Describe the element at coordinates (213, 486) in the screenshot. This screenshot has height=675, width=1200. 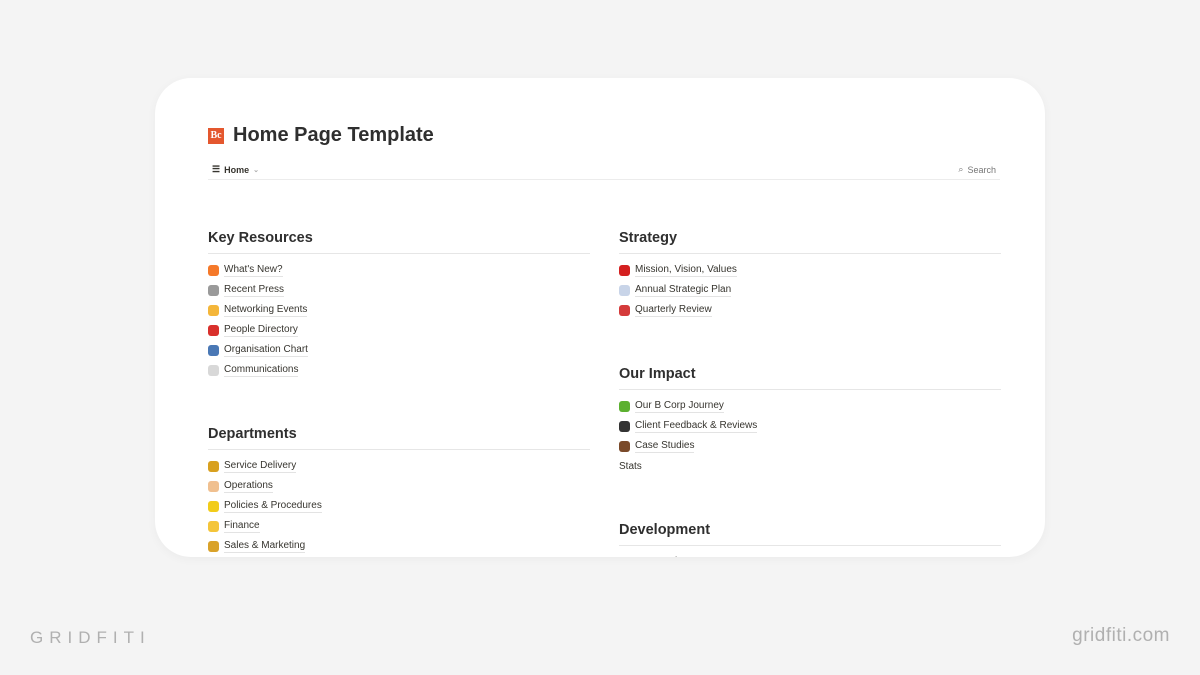
I see `construction-icon` at that location.